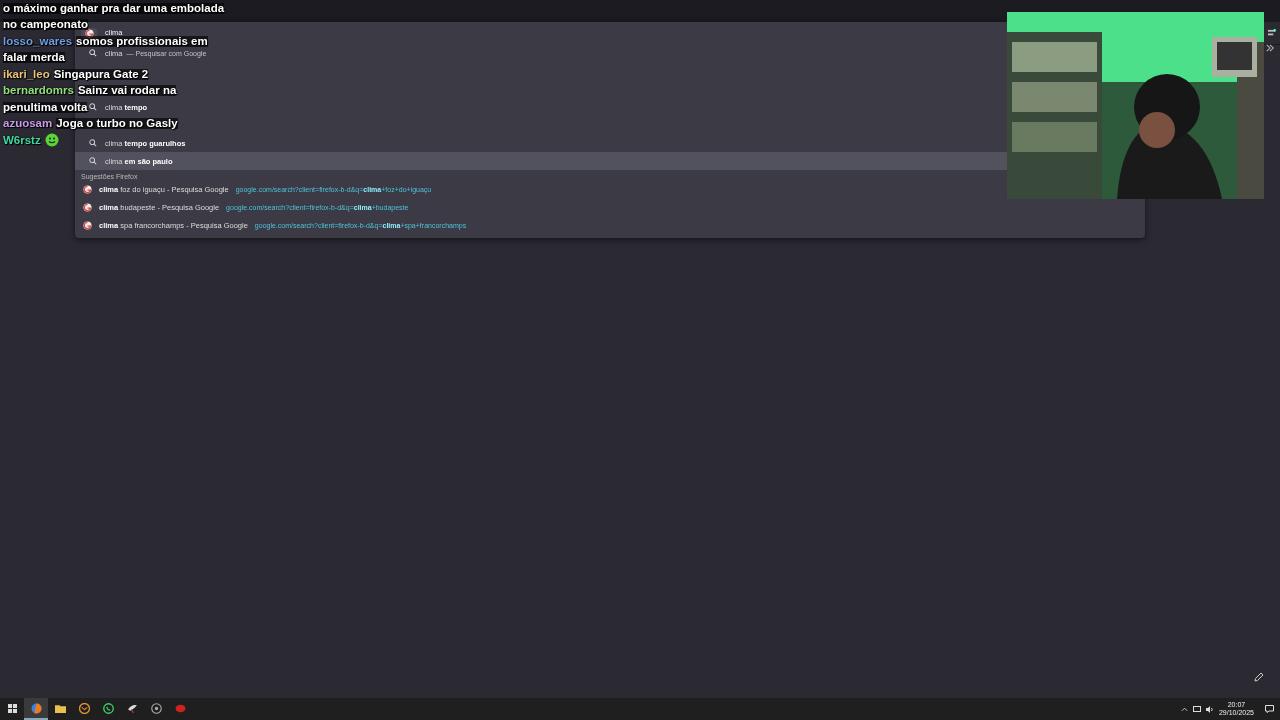 The height and width of the screenshot is (720, 1280). I want to click on chevron-up-icon, so click(1184, 709).